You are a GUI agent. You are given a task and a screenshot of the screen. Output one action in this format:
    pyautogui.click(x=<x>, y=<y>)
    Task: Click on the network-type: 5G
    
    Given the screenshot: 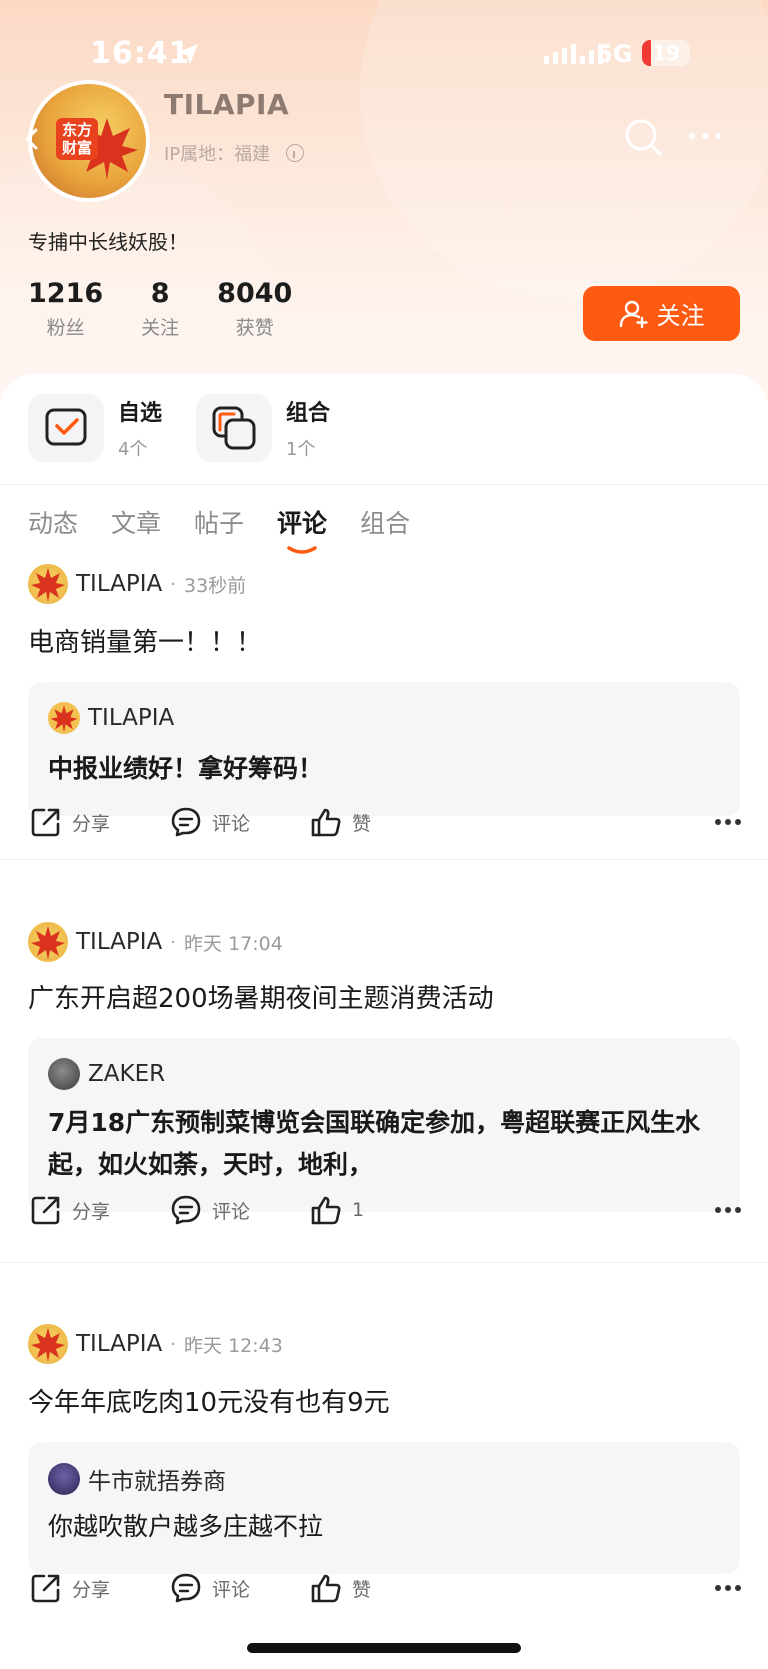 What is the action you would take?
    pyautogui.click(x=614, y=54)
    